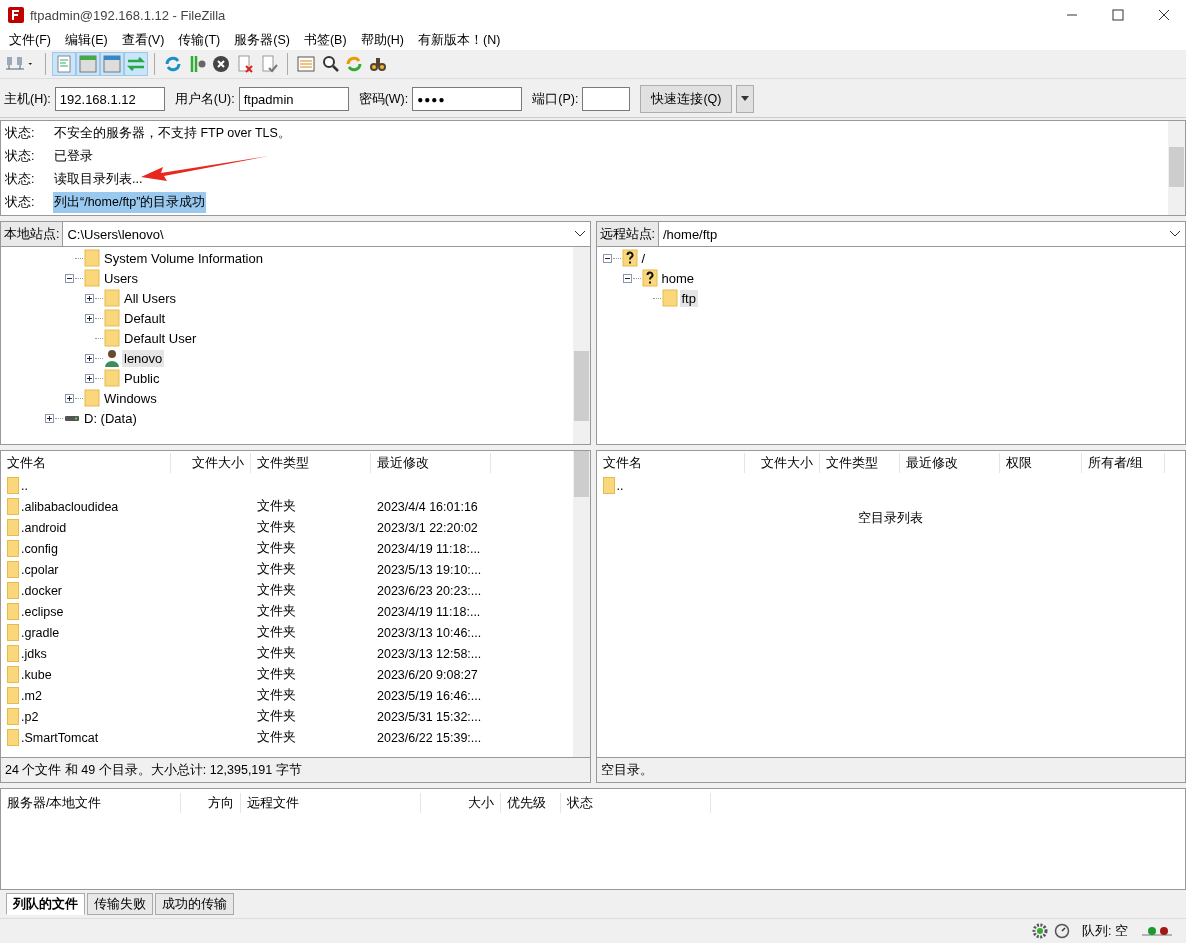 The width and height of the screenshot is (1186, 943). Describe the element at coordinates (143, 358) in the screenshot. I see `tree-item: lenovo` at that location.